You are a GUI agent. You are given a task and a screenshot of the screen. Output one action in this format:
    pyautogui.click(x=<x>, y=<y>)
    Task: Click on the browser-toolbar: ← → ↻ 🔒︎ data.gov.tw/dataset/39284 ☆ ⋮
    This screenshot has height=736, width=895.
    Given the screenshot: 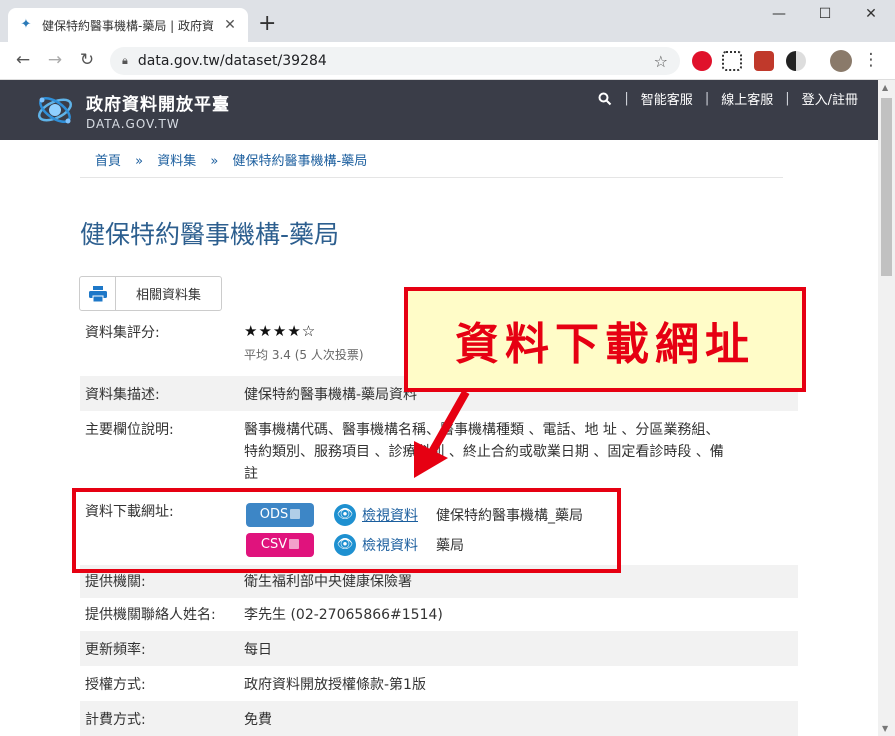 What is the action you would take?
    pyautogui.click(x=447, y=61)
    